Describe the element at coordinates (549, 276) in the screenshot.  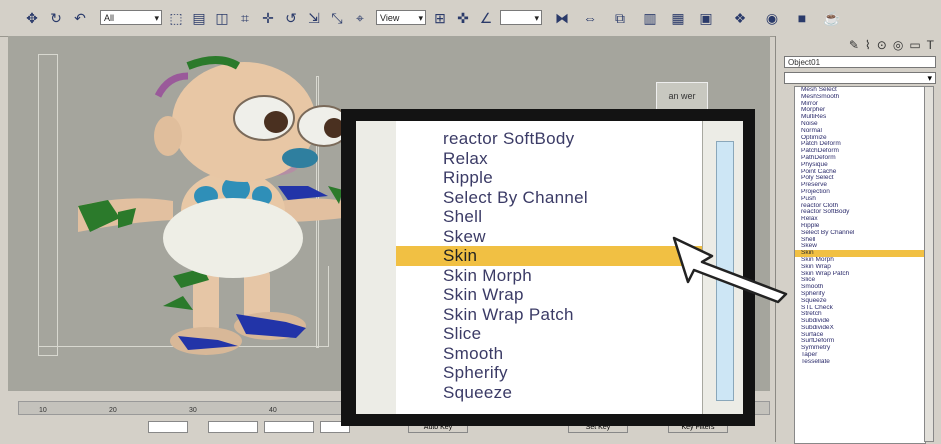
I see `zoom-modifier-item: Skin Morph` at that location.